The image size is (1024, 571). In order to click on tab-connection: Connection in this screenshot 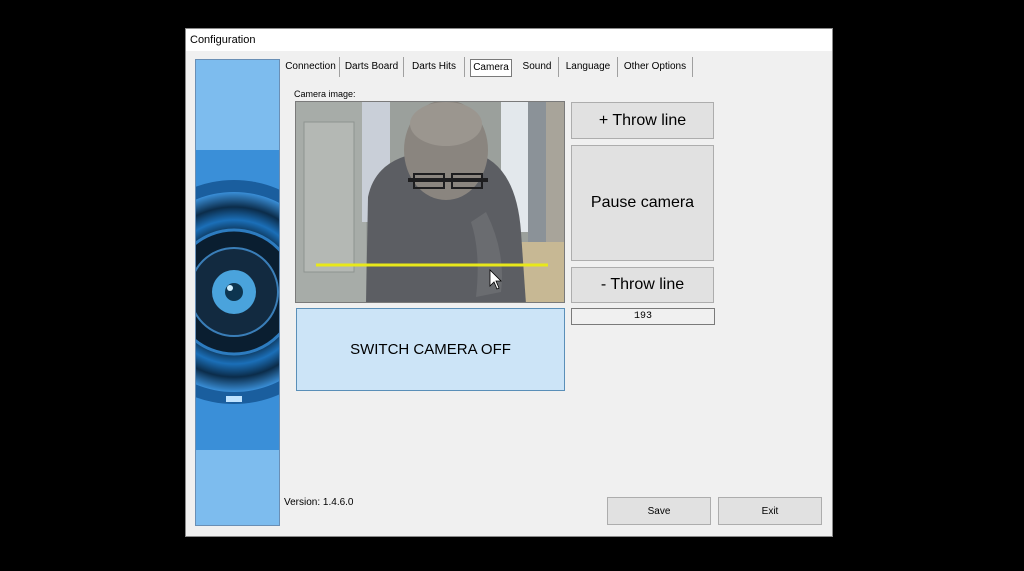, I will do `click(311, 67)`.